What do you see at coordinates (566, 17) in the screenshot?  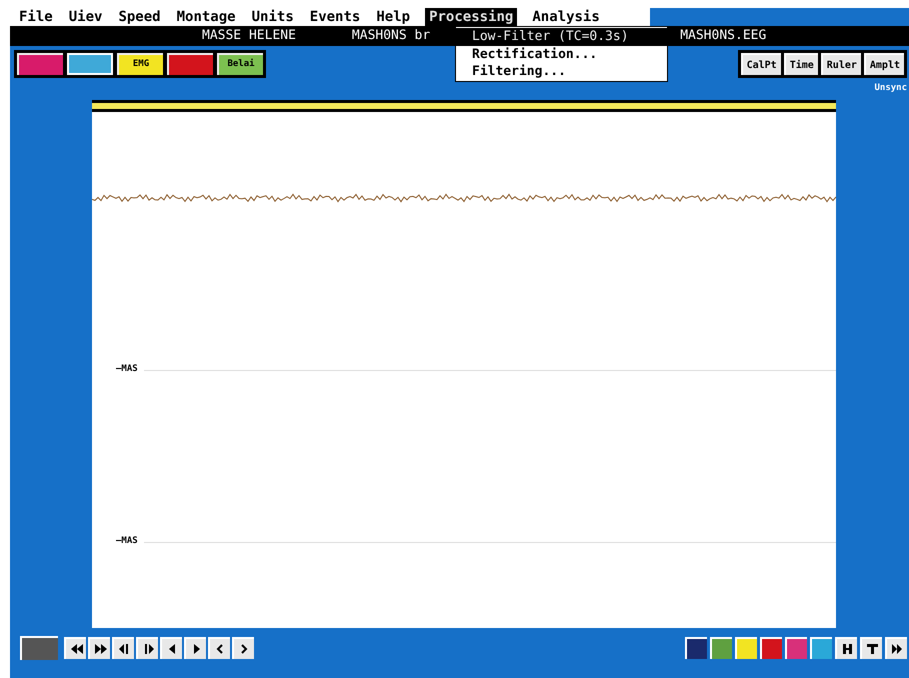 I see `menu-item: Analysis` at bounding box center [566, 17].